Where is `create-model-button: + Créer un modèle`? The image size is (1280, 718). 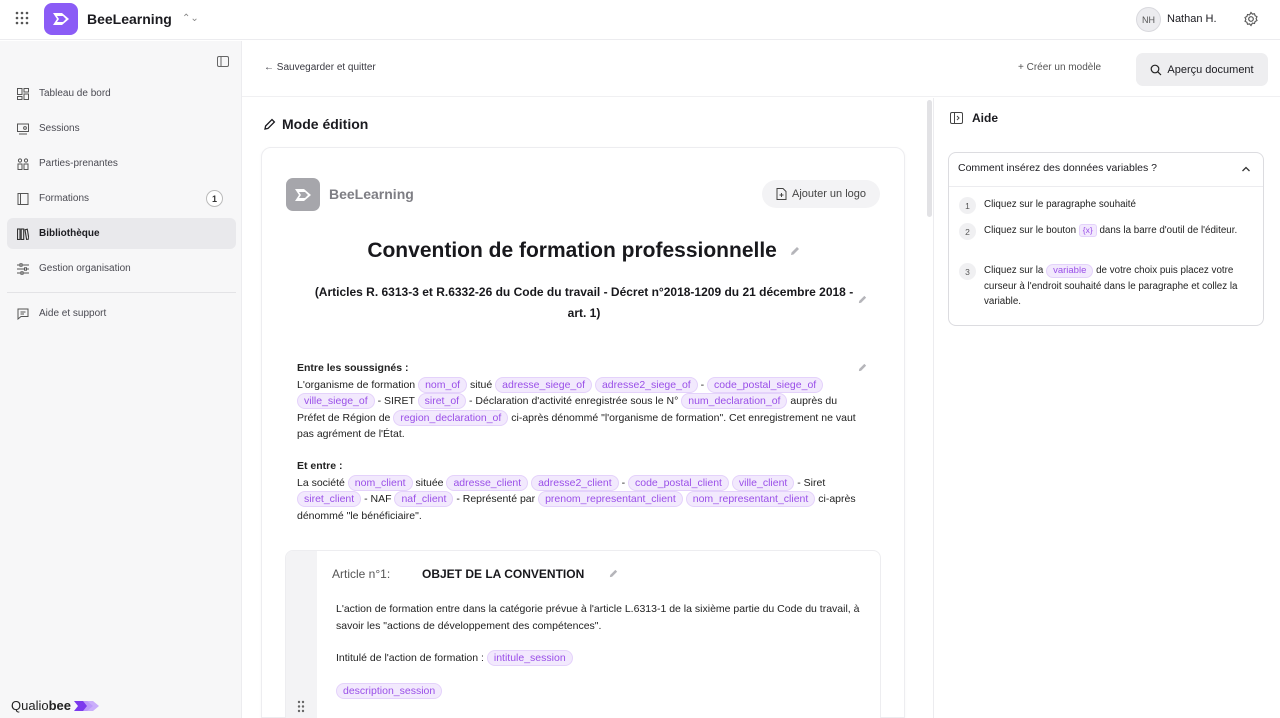
create-model-button: + Créer un modèle is located at coordinates (1059, 67).